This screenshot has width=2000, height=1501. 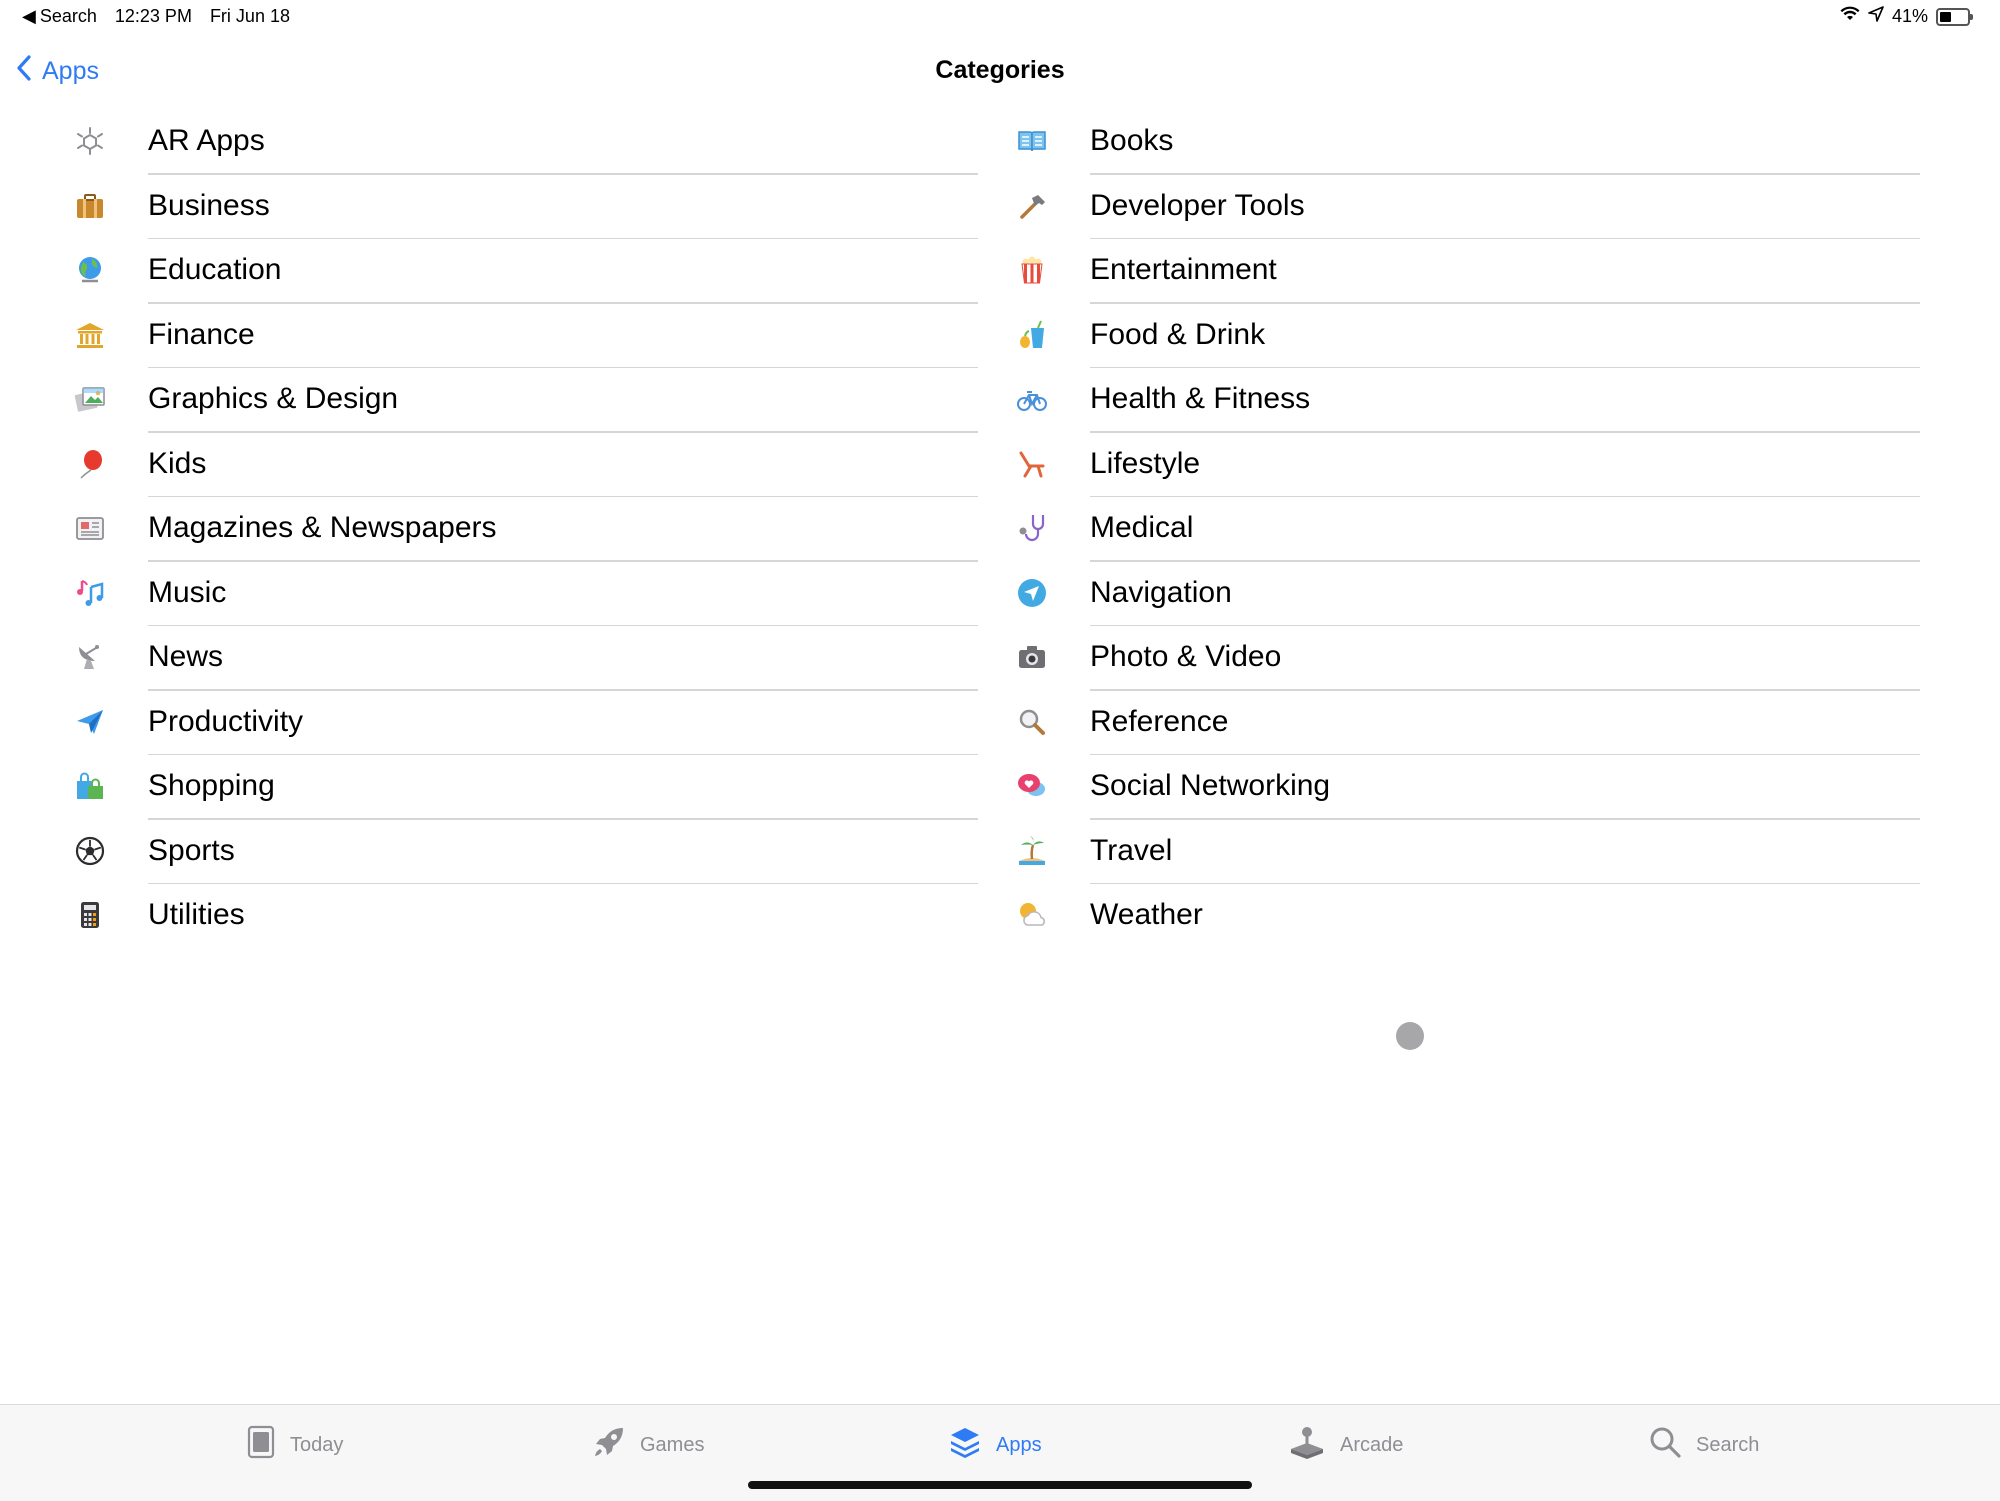 I want to click on balloon-icon, so click(x=90, y=464).